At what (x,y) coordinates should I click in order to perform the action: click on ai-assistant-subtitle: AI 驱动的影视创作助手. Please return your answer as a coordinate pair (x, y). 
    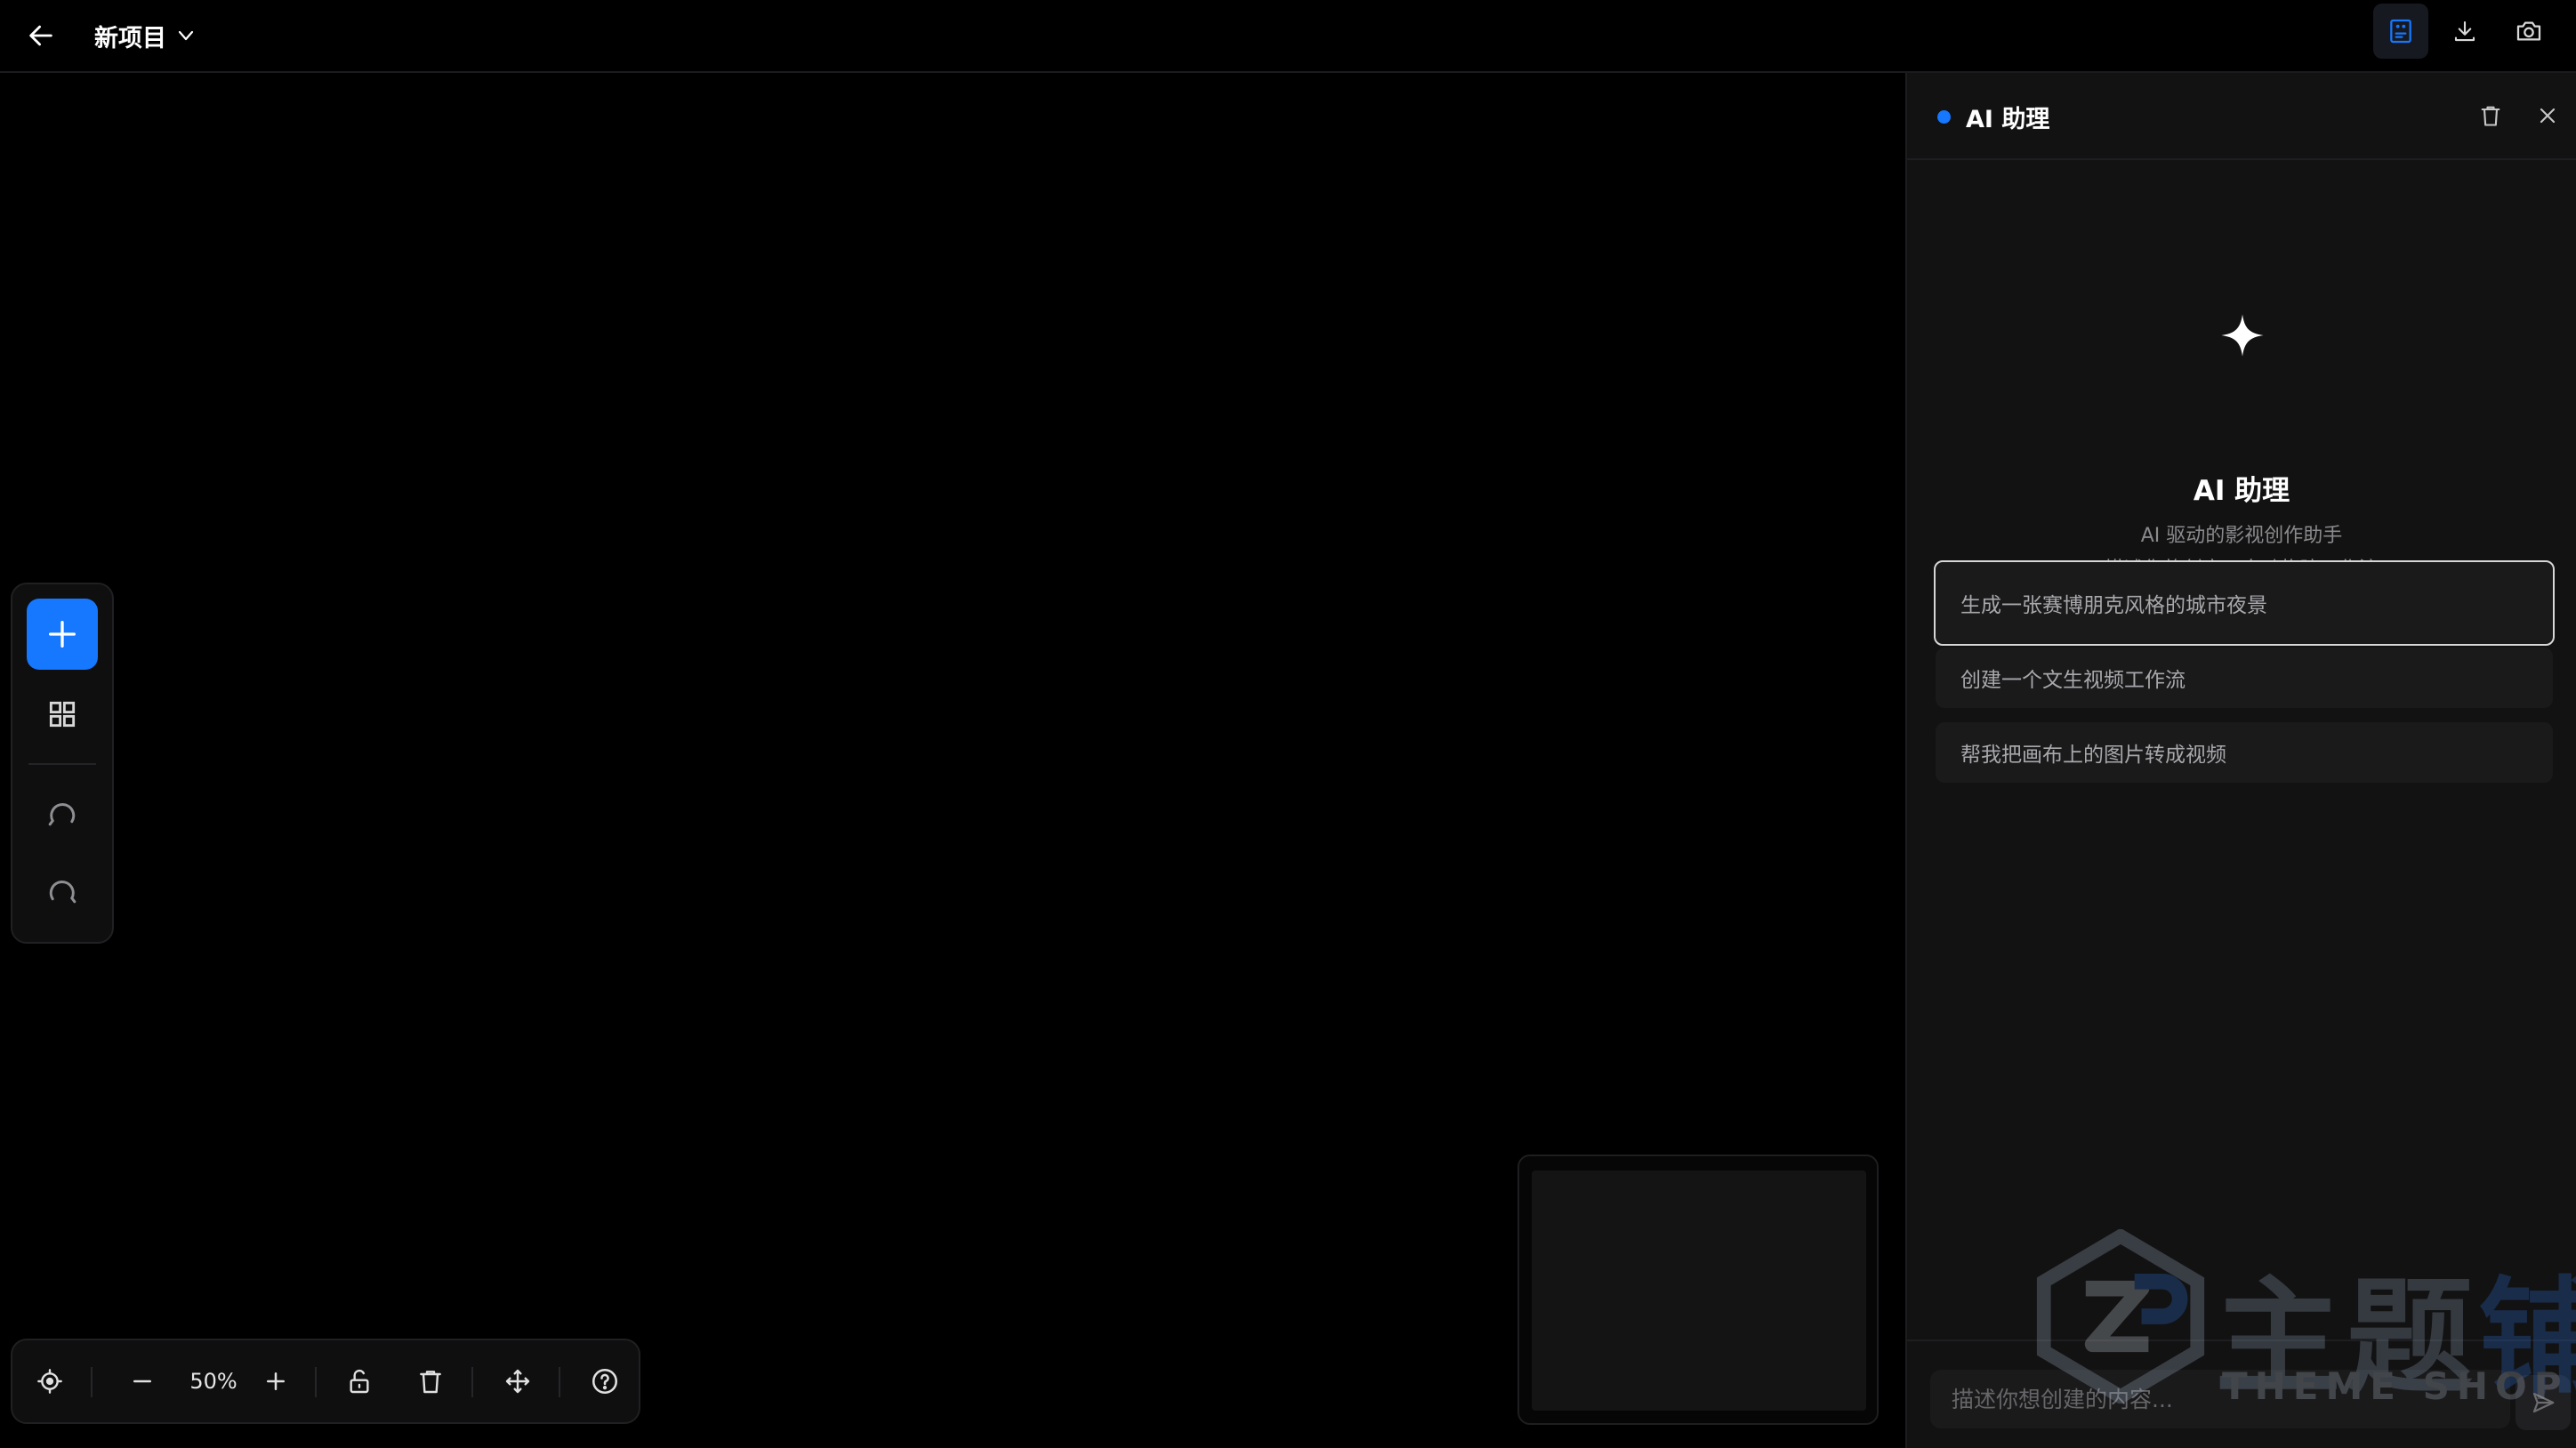
    Looking at the image, I should click on (2241, 536).